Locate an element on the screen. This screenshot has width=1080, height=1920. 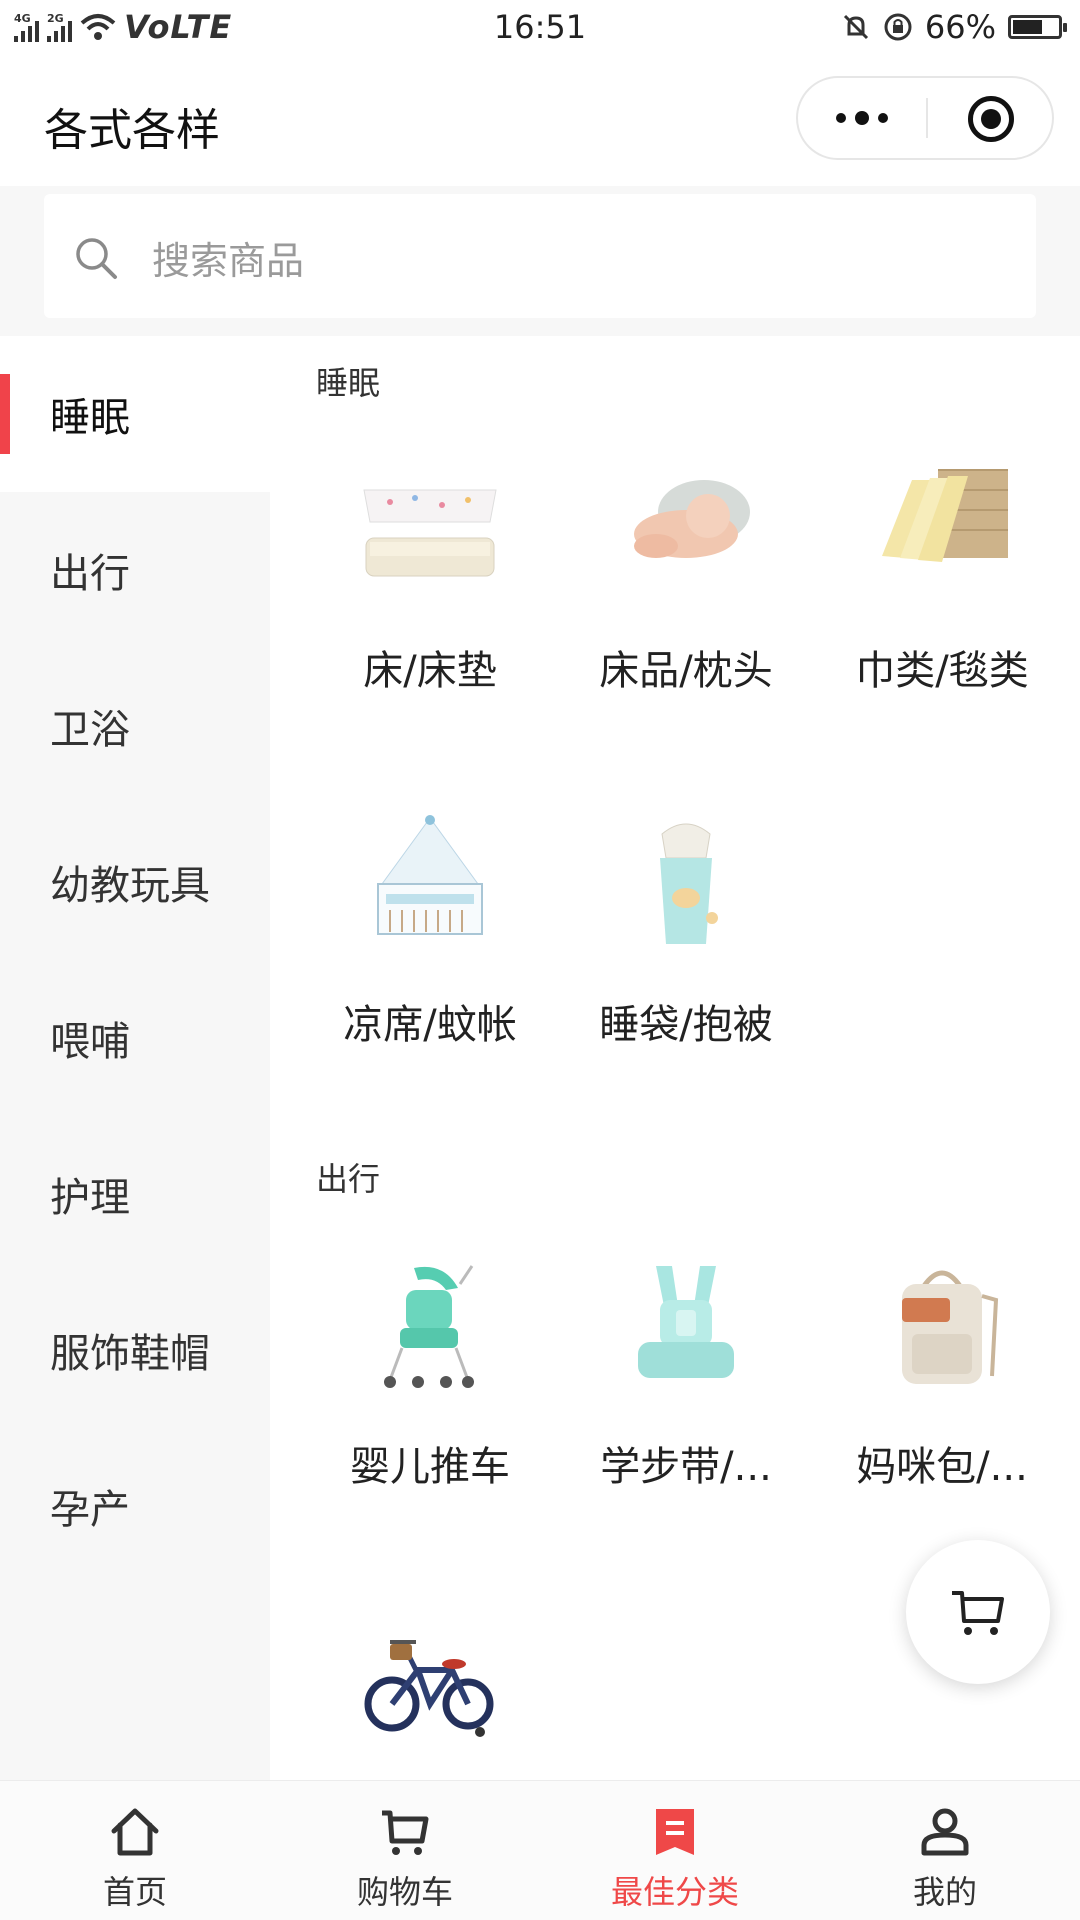
status-right: 66% is located at coordinates (954, 27).